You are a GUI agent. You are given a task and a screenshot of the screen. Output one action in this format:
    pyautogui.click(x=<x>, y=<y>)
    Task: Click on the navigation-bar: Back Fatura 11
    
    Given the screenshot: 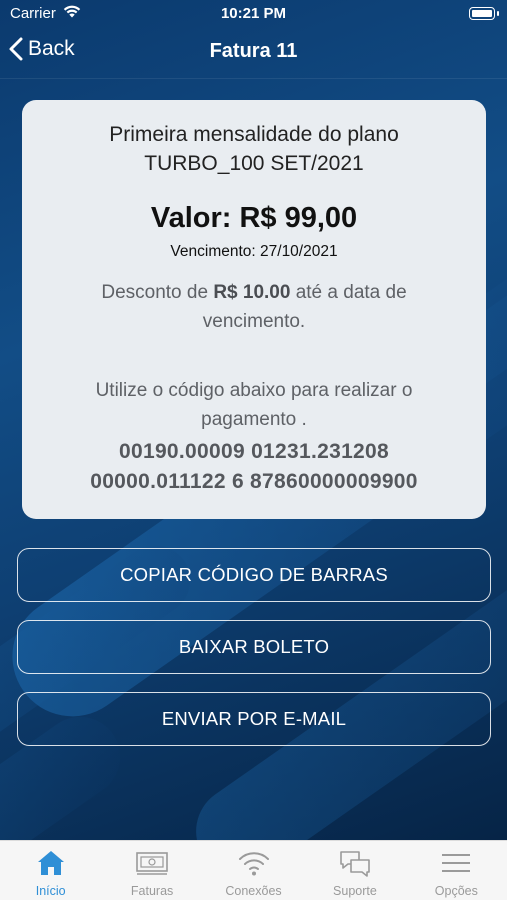 What is the action you would take?
    pyautogui.click(x=253, y=52)
    